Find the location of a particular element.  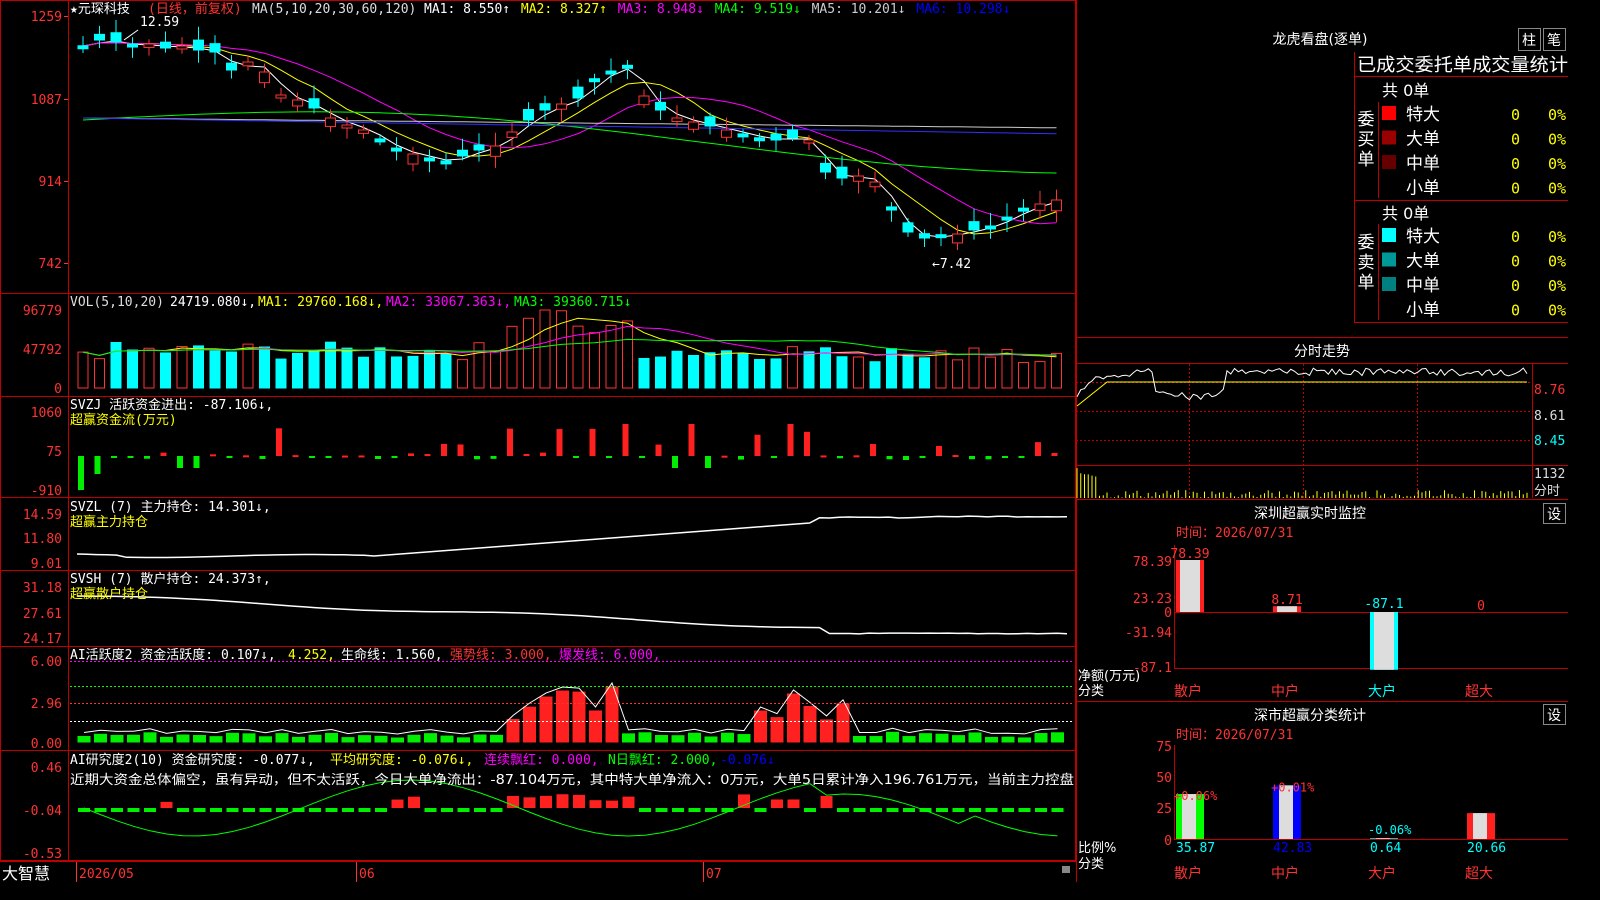

lock-icon is located at coordinates (1066, 869).